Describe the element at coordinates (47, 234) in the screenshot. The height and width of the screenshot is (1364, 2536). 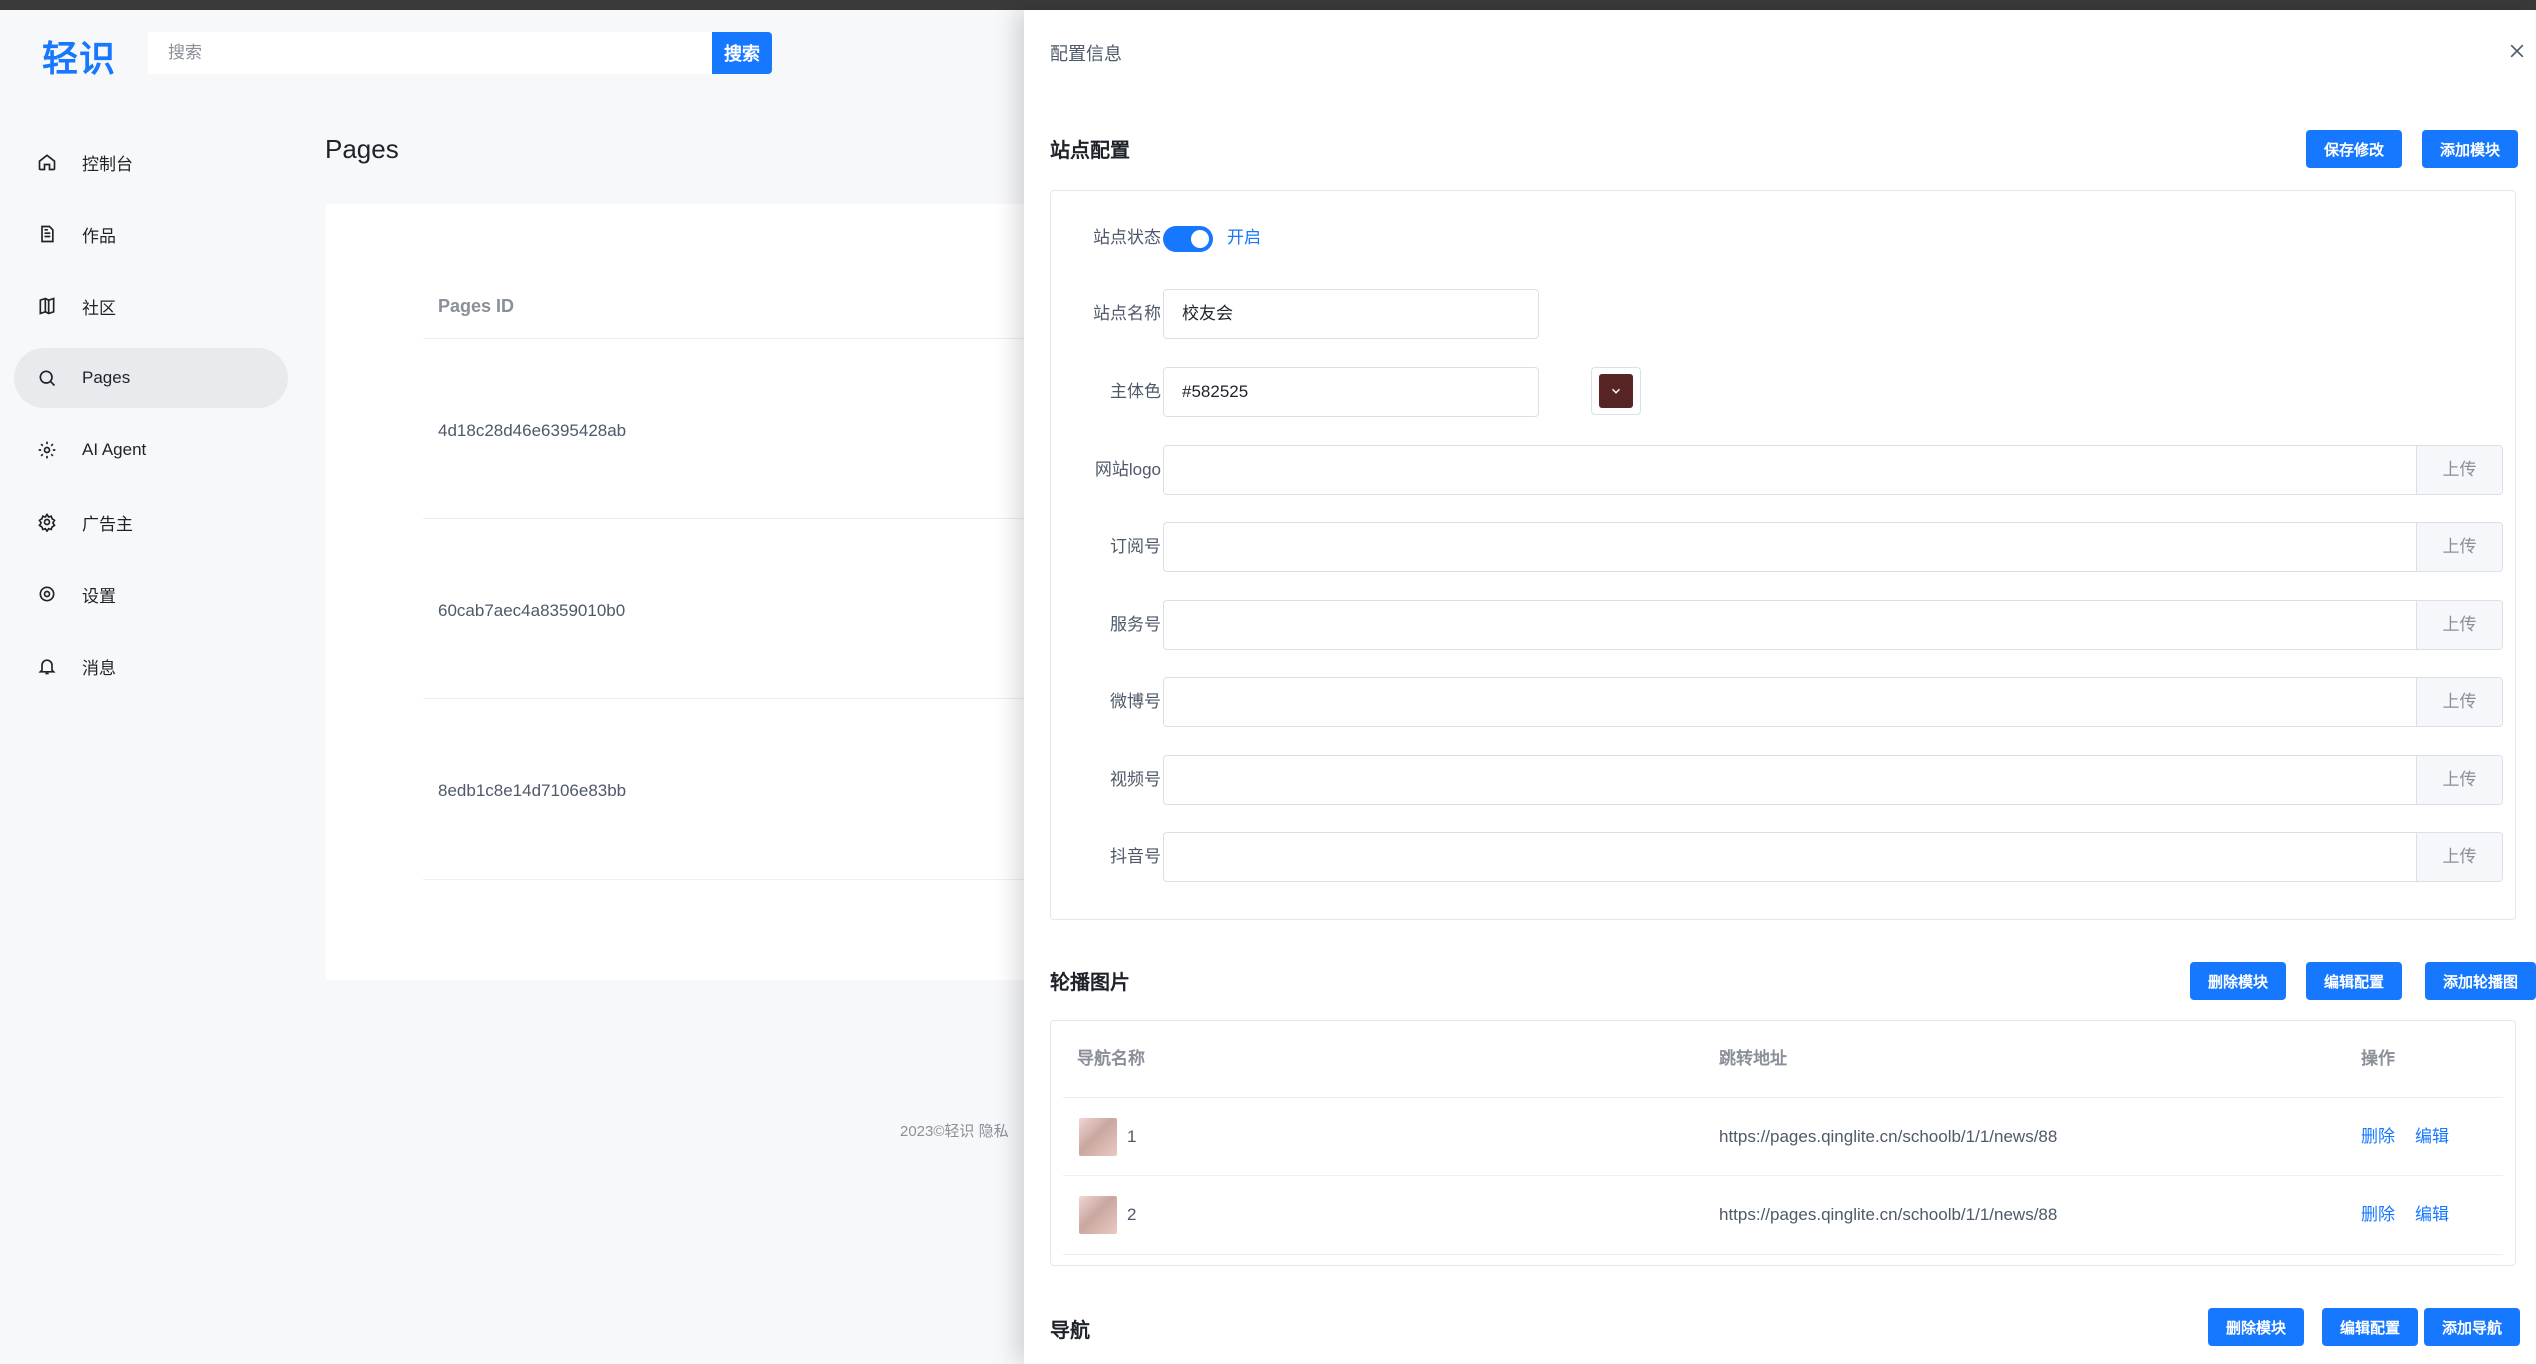
I see `document-icon` at that location.